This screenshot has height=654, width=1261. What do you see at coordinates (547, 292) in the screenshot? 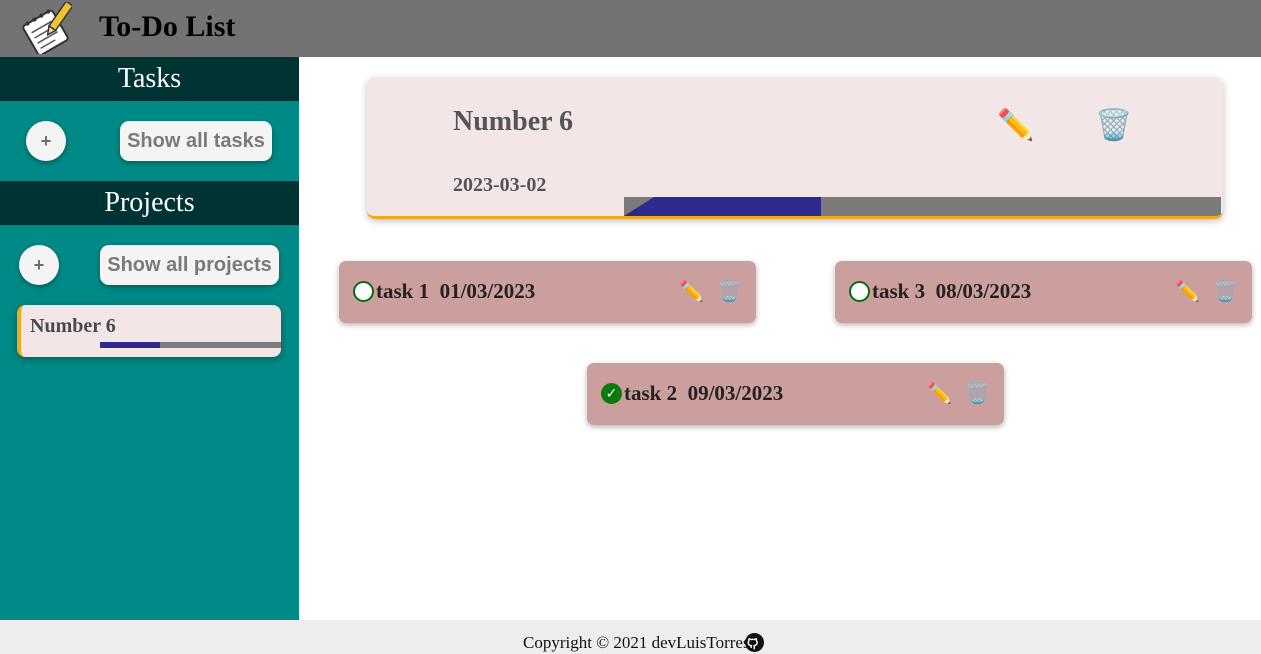
I see `task-card: task 1 01/03/2023 ✏️ 🗑️` at bounding box center [547, 292].